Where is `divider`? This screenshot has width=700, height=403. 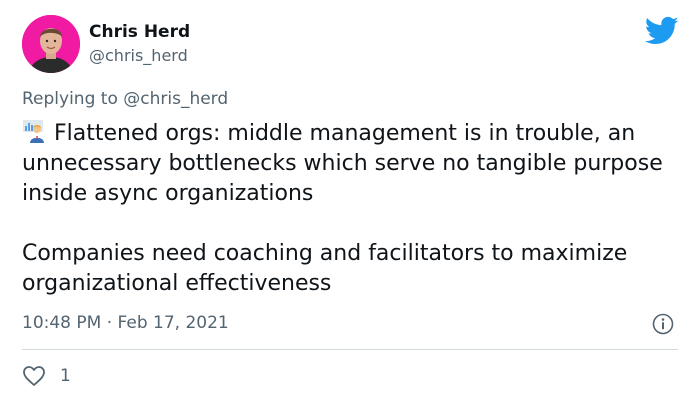
divider is located at coordinates (350, 349).